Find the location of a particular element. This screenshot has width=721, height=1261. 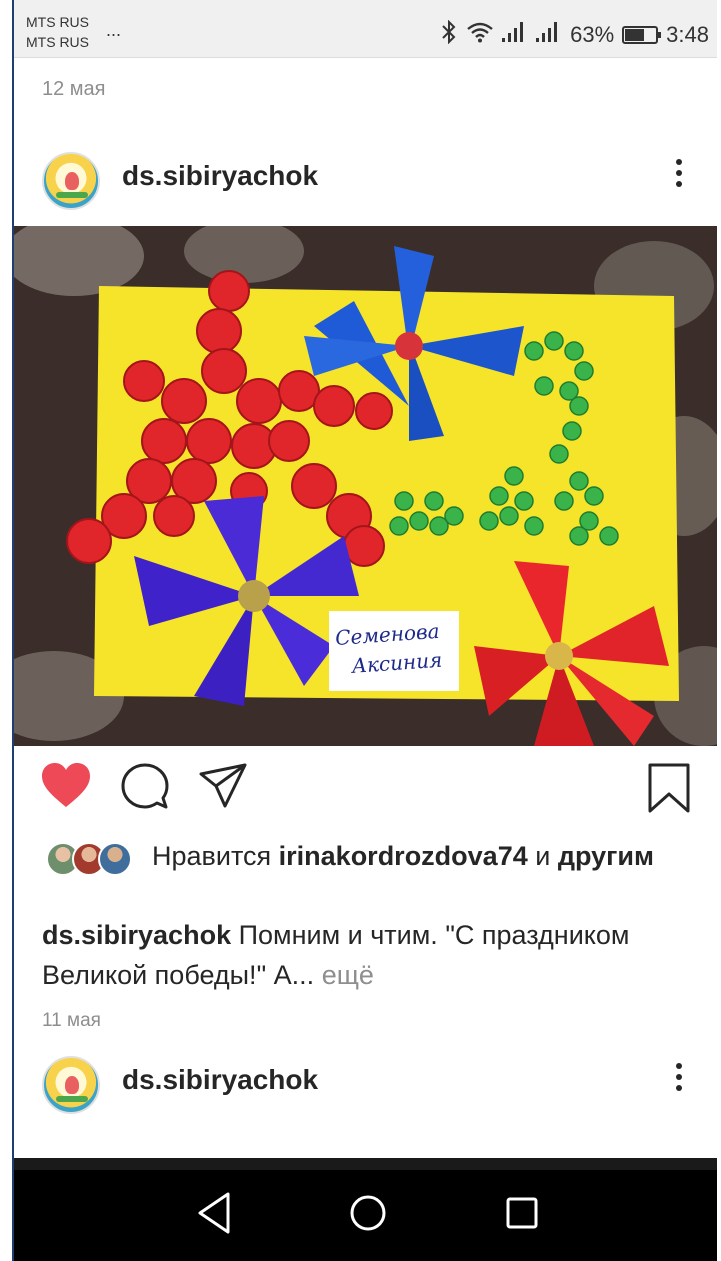

caption-more-link: ещё is located at coordinates (348, 975).